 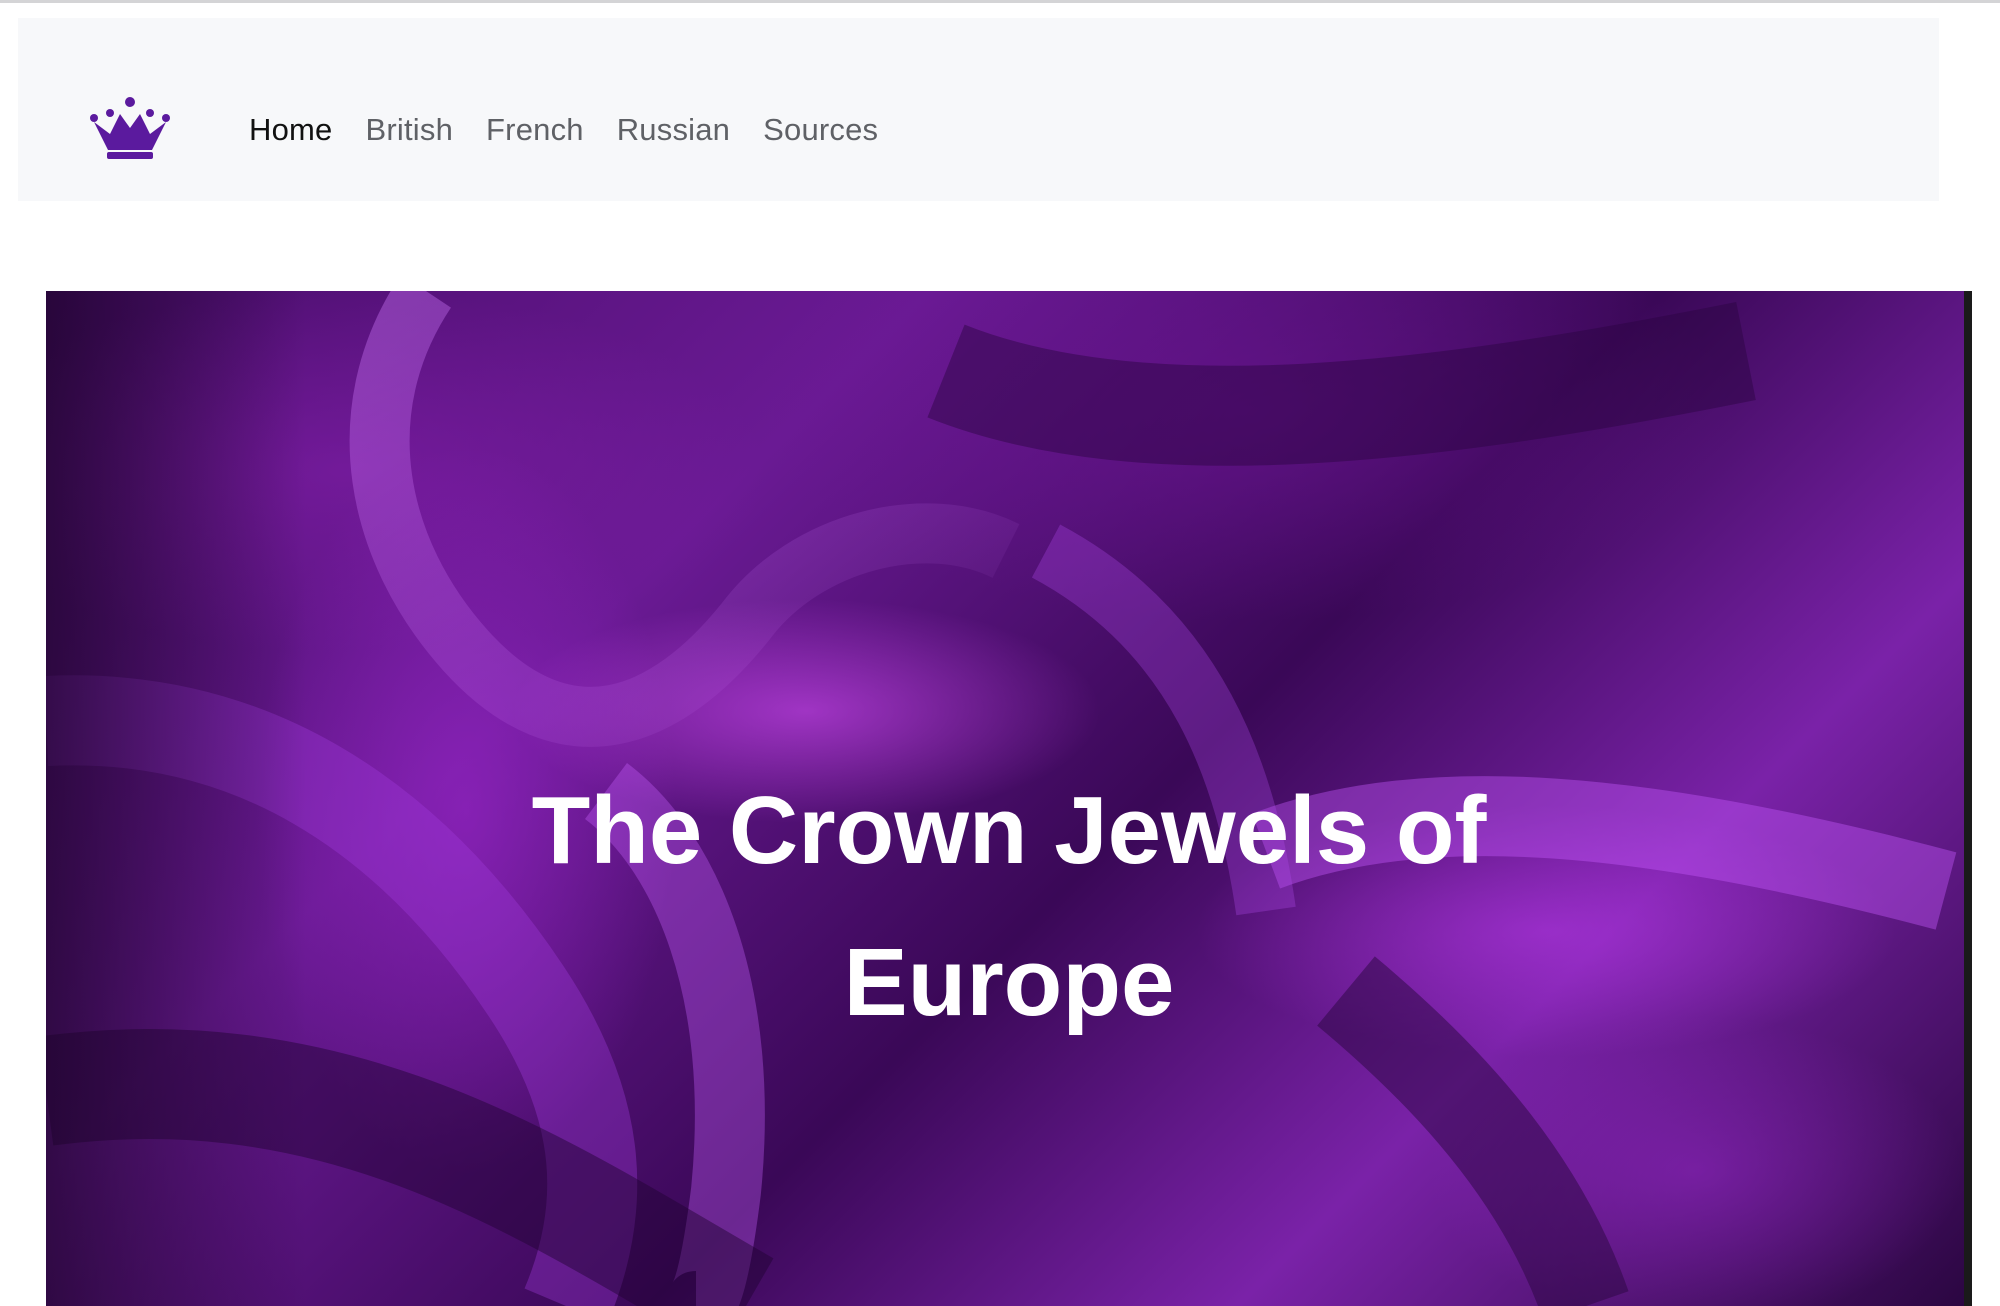 I want to click on hero-title-text: The Crown Jewels of Europe, so click(x=1009, y=907).